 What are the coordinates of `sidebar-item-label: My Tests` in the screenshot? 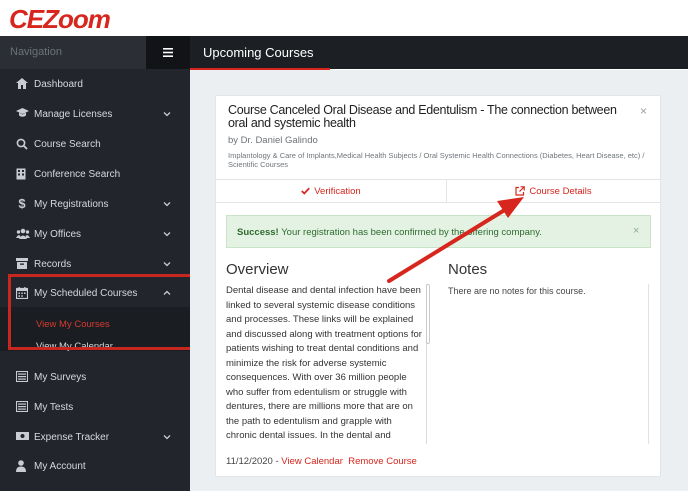 It's located at (54, 407).